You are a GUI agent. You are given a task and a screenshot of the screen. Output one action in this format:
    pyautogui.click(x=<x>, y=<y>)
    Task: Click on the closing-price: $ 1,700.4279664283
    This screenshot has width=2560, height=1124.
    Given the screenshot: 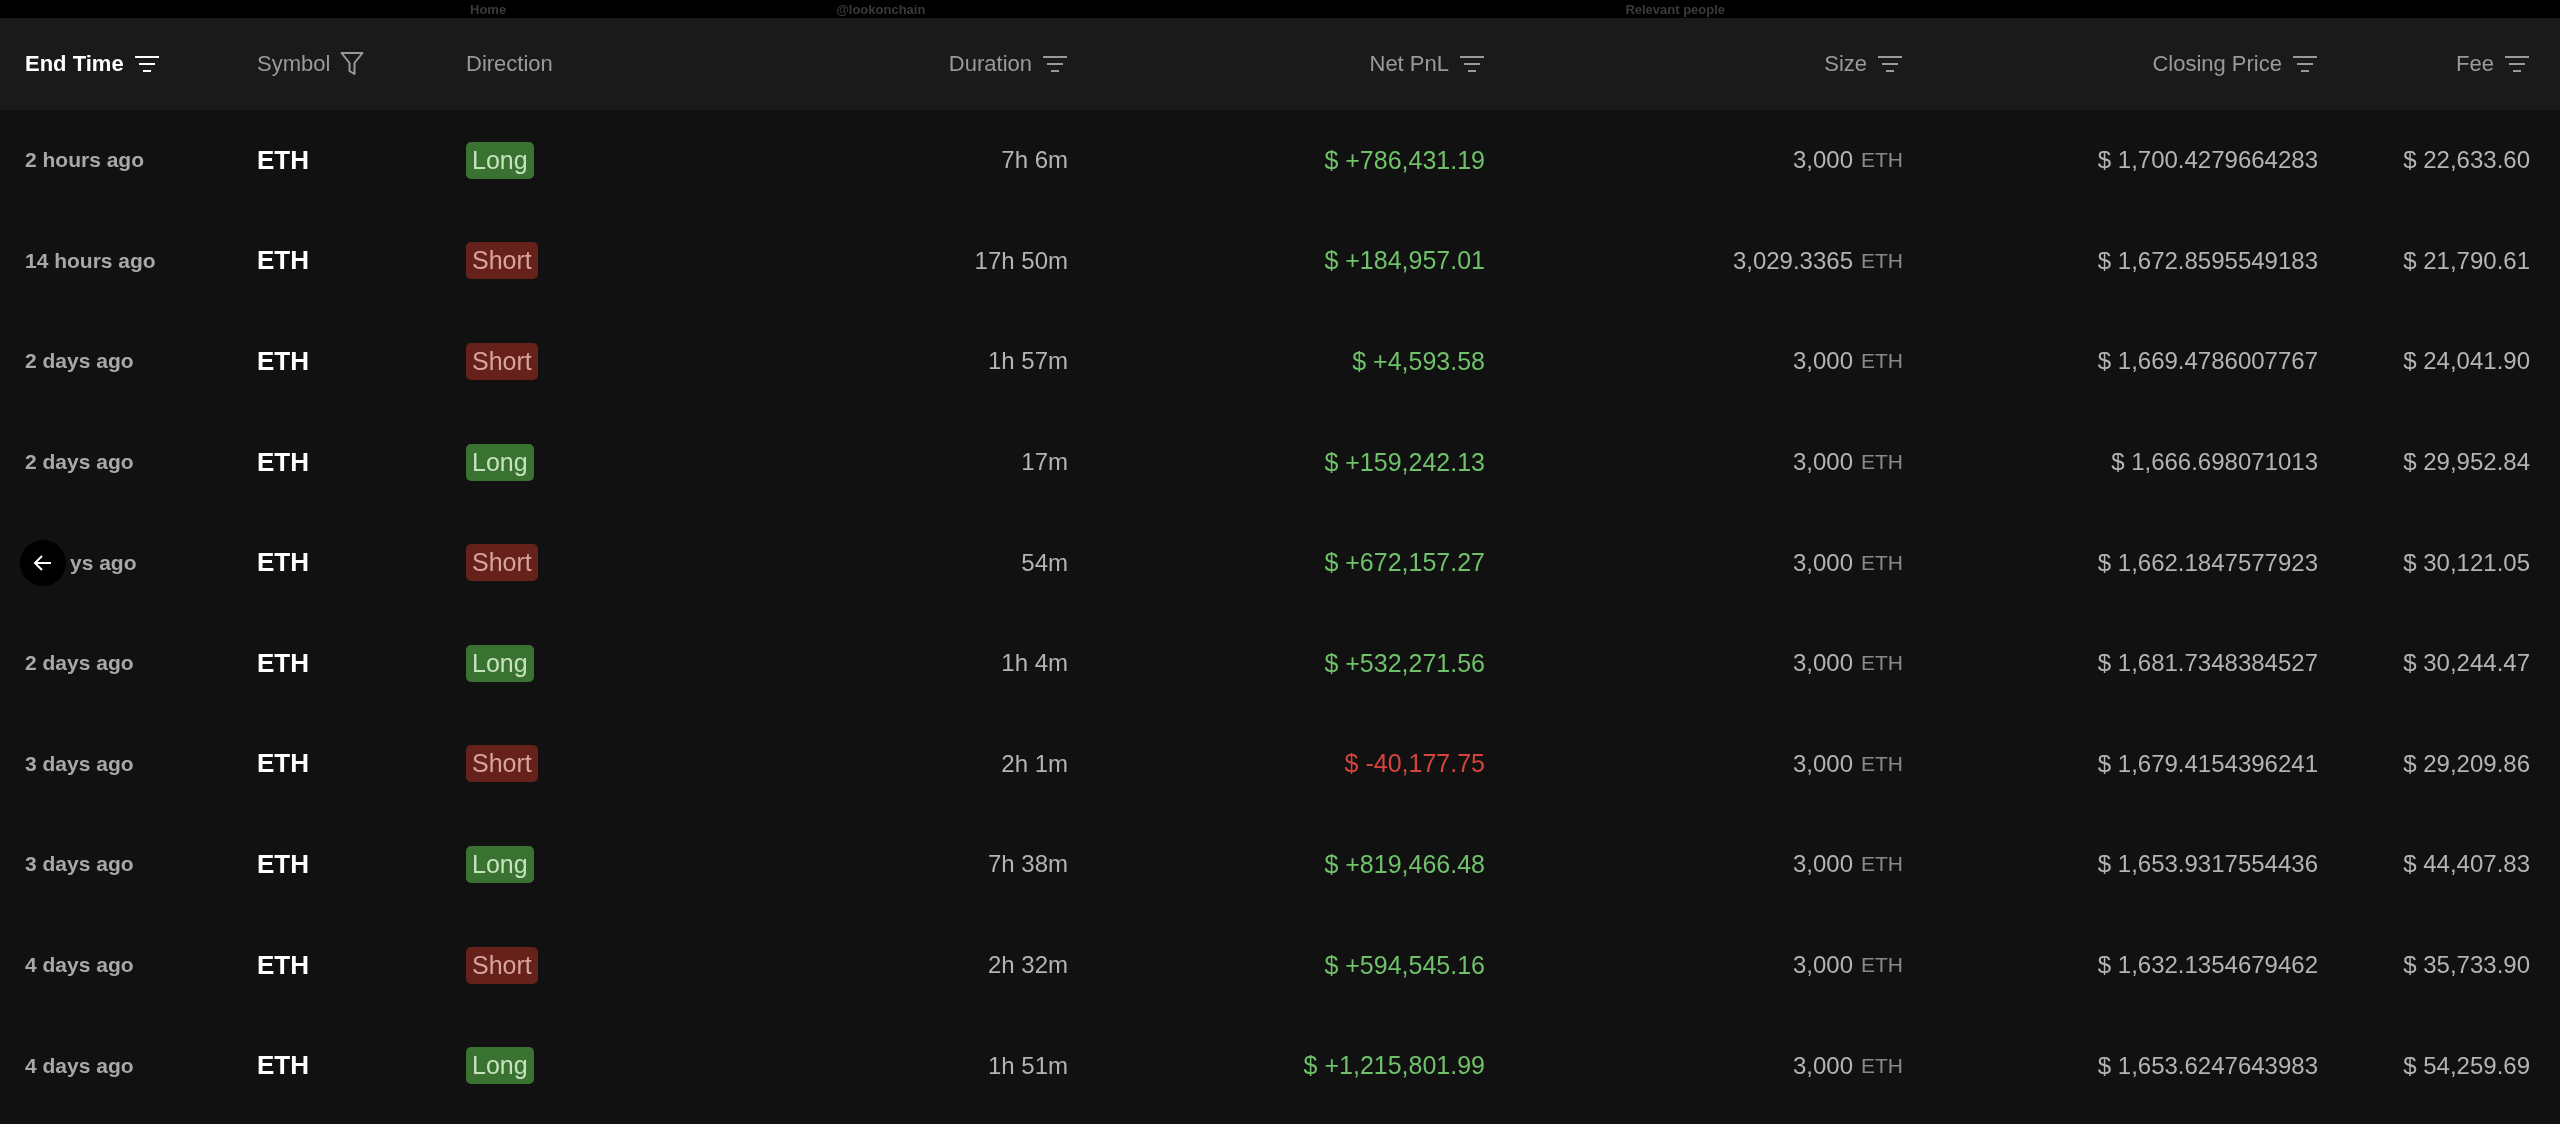 What is the action you would take?
    pyautogui.click(x=2207, y=160)
    